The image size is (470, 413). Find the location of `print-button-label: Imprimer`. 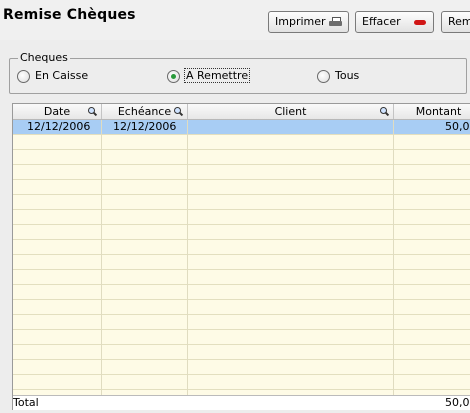

print-button-label: Imprimer is located at coordinates (300, 21).